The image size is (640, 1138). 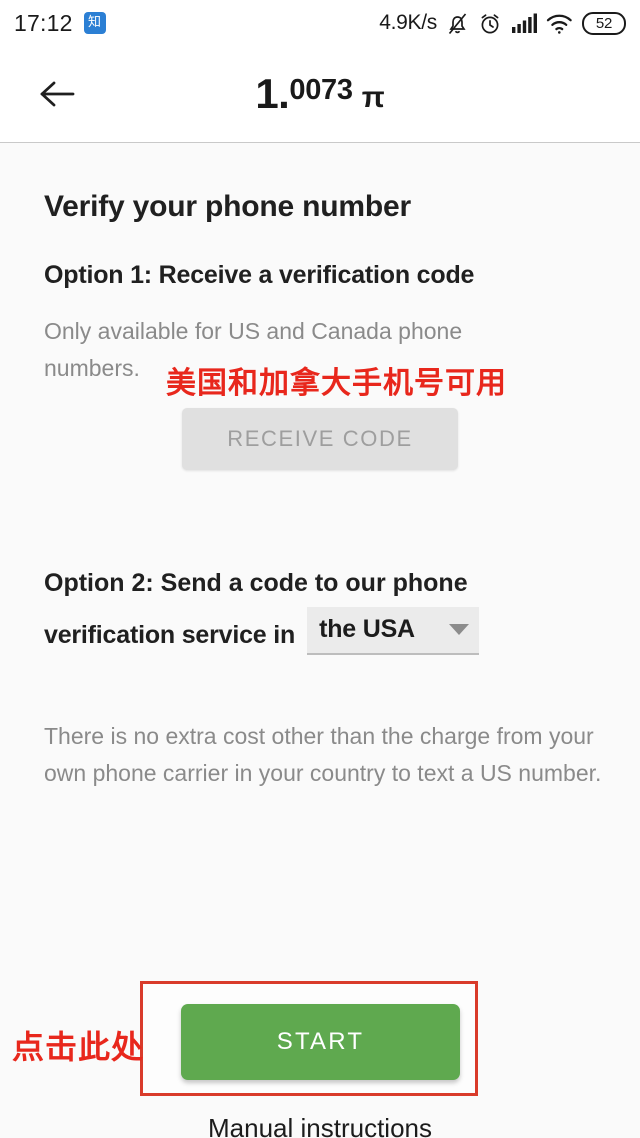 I want to click on country-select: the USA, so click(x=393, y=630).